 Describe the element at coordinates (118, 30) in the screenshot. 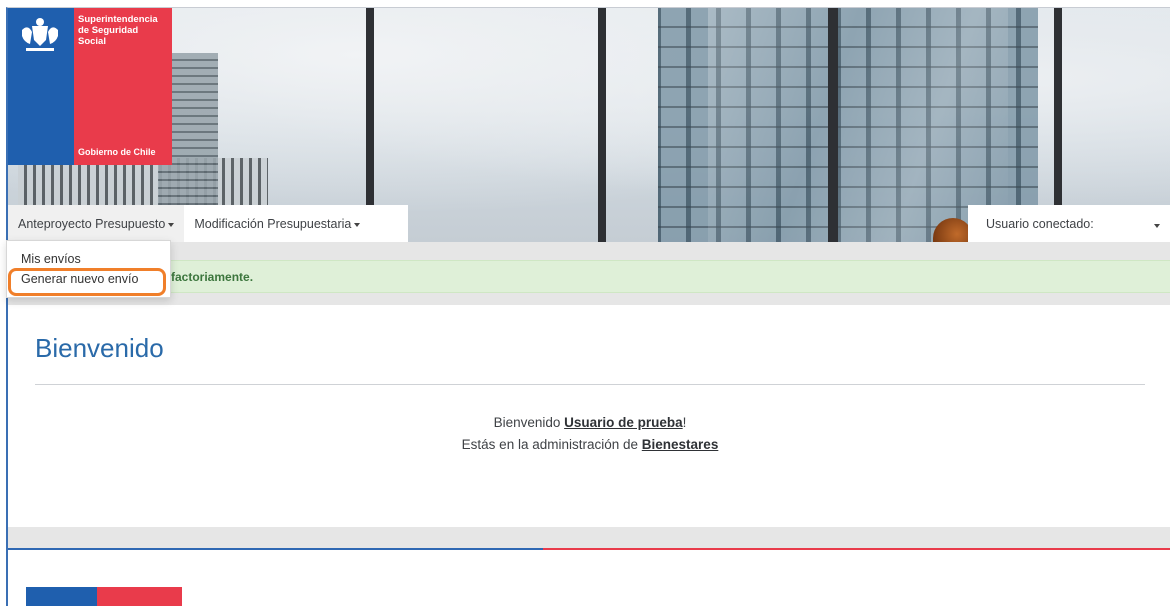

I see `logo-org-name: Superintendencia de Seguridad Social` at that location.